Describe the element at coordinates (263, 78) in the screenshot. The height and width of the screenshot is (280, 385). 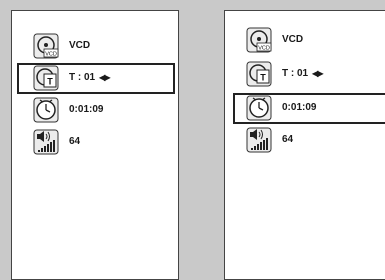
I see `svg-text: T` at that location.